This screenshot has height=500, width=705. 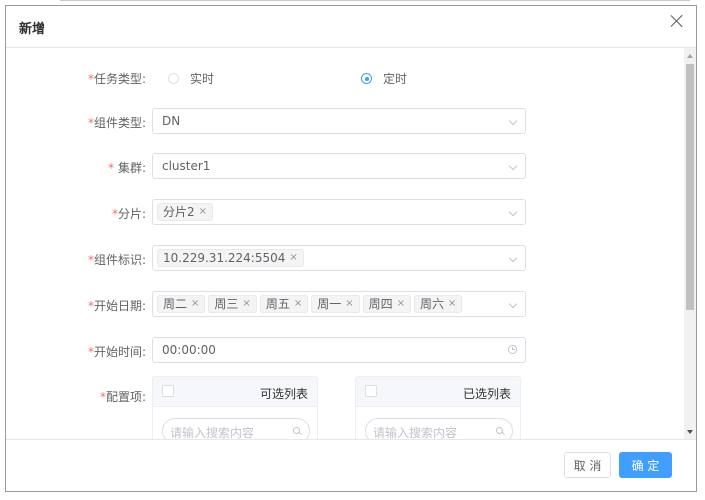 What do you see at coordinates (371, 391) in the screenshot?
I see `selected-select-all-checkbox` at bounding box center [371, 391].